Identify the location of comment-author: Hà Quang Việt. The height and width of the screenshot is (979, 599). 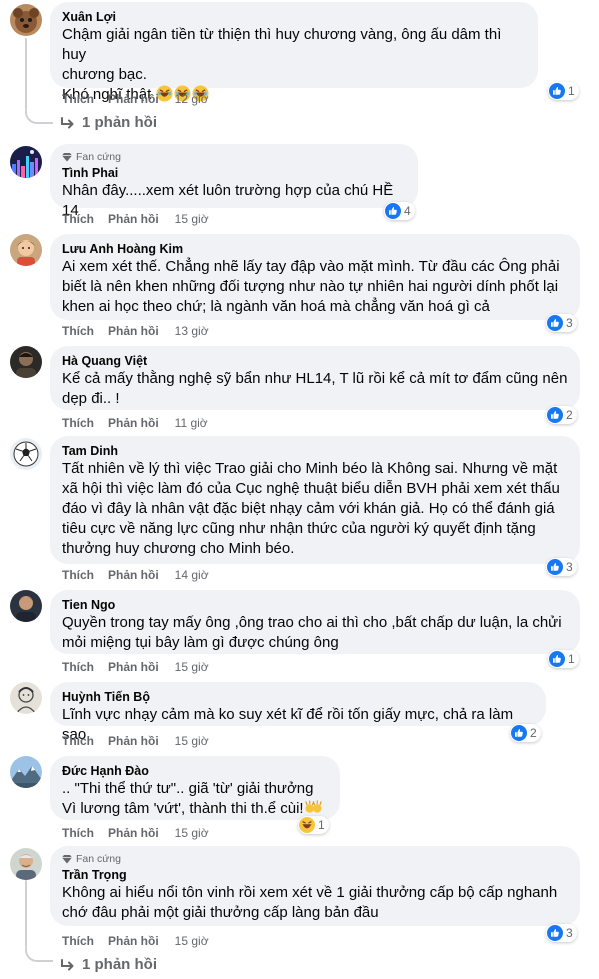
(315, 361).